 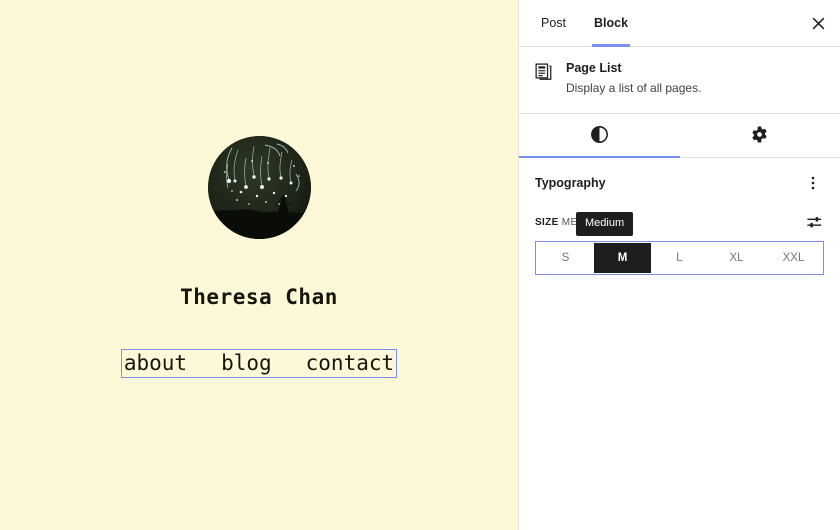 I want to click on site-title: Theresa Chan, so click(x=259, y=297).